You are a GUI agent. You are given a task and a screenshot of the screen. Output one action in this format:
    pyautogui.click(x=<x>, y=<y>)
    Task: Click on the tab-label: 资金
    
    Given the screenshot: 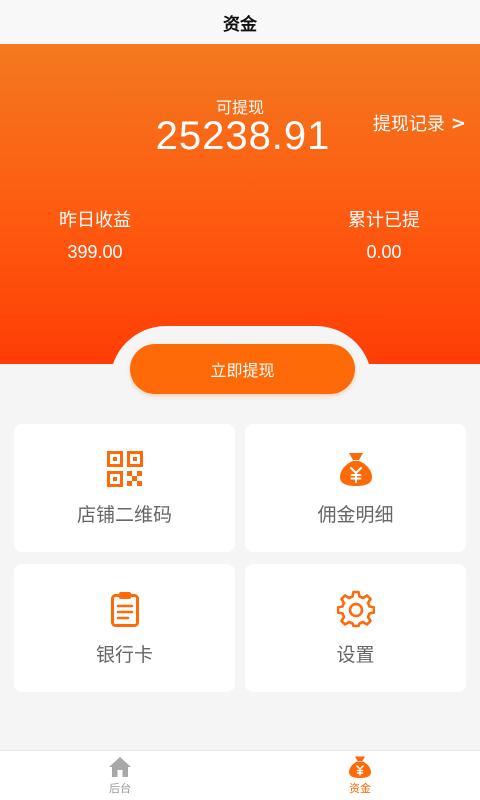 What is the action you would take?
    pyautogui.click(x=360, y=788)
    